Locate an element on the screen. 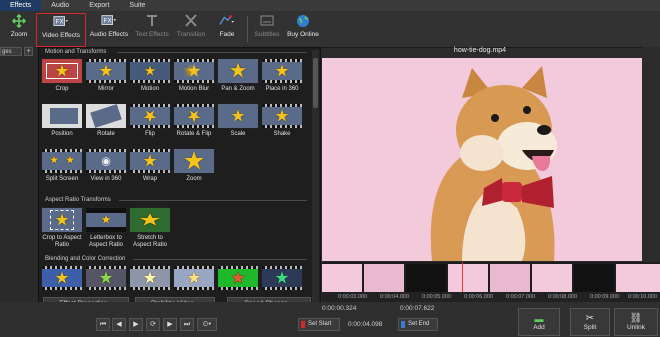 Image resolution: width=660 pixels, height=337 pixels. effect-label: Motion is located at coordinates (149, 89).